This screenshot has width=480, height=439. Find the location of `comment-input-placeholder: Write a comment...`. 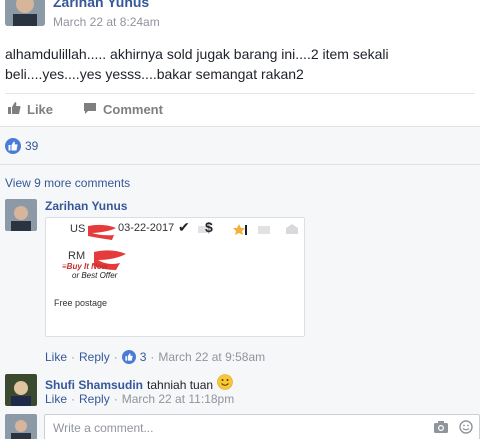

comment-input-placeholder: Write a comment... is located at coordinates (103, 428).